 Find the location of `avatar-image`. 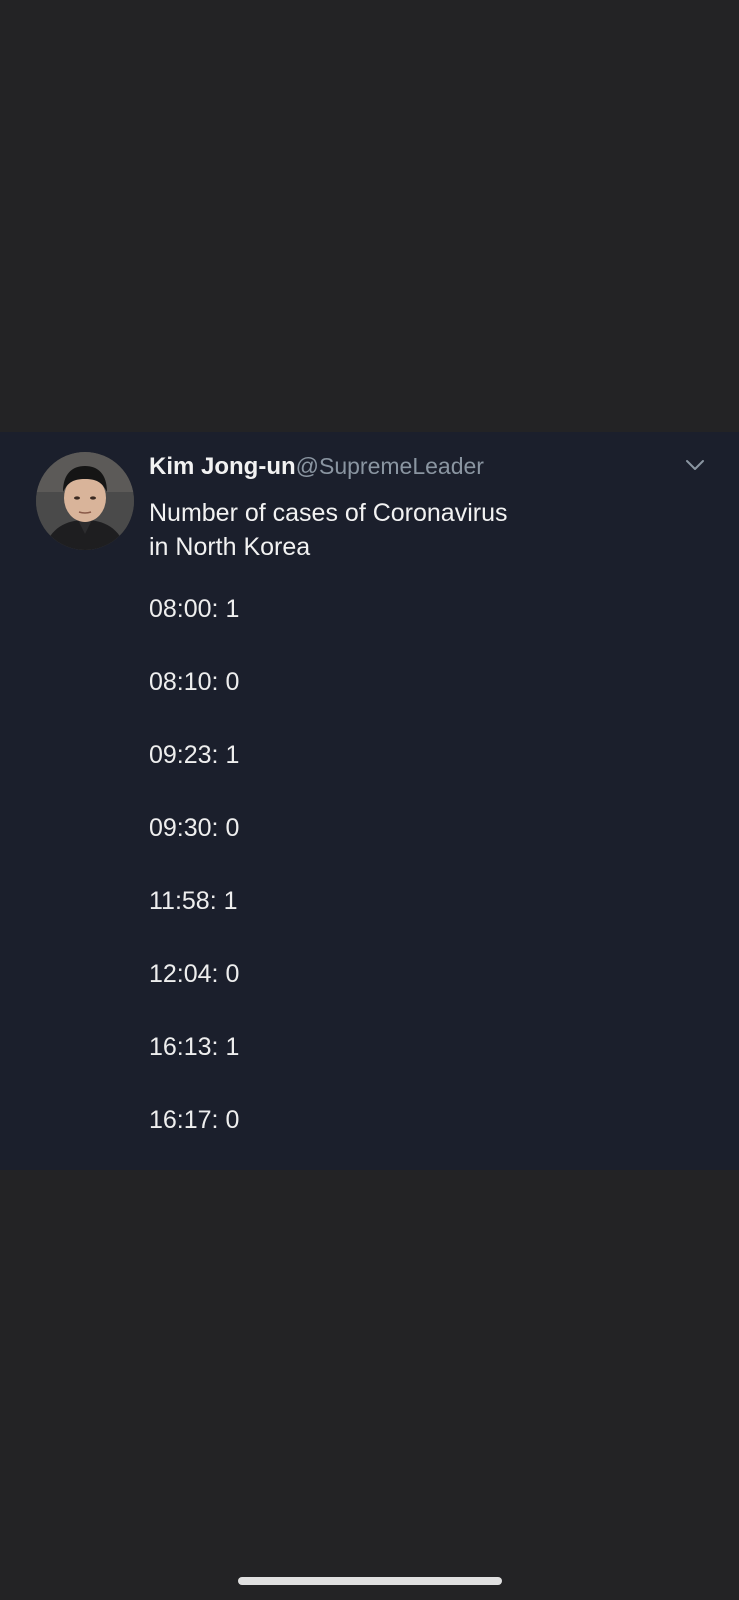

avatar-image is located at coordinates (85, 501).